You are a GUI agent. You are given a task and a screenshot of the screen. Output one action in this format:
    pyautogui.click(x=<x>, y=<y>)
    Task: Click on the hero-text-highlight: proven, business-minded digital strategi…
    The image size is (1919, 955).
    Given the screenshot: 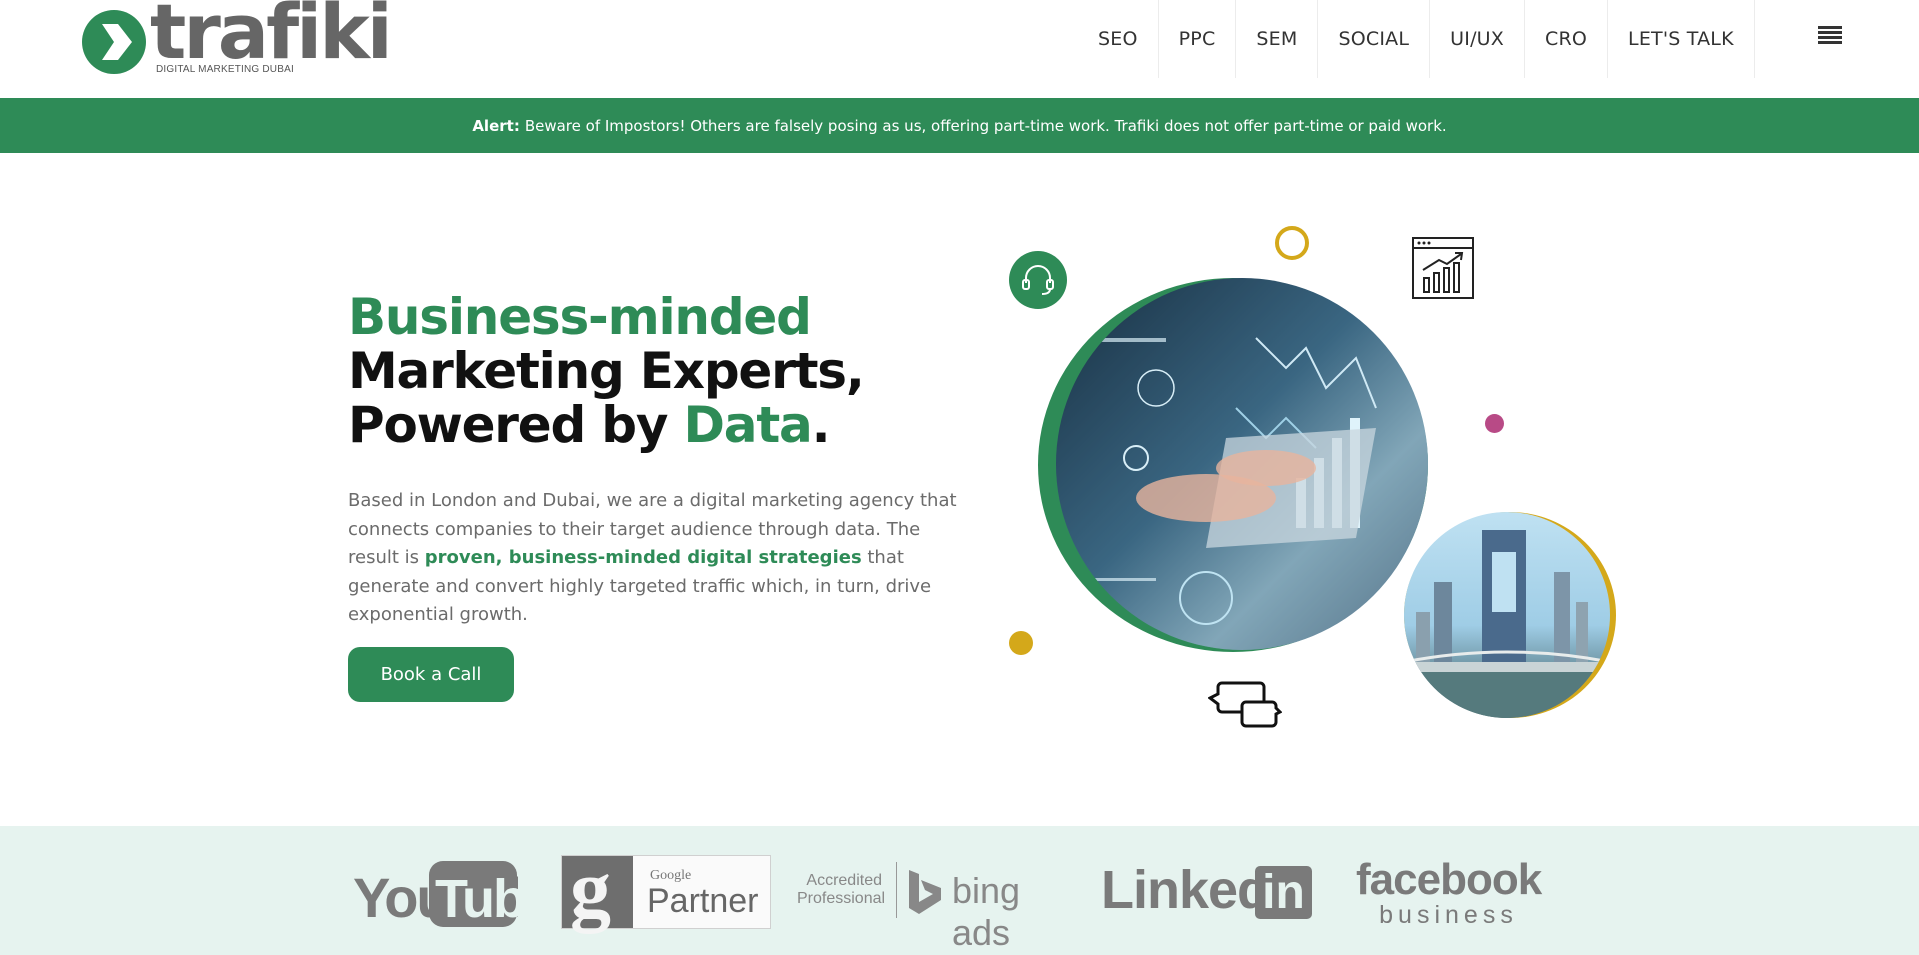 What is the action you would take?
    pyautogui.click(x=643, y=557)
    